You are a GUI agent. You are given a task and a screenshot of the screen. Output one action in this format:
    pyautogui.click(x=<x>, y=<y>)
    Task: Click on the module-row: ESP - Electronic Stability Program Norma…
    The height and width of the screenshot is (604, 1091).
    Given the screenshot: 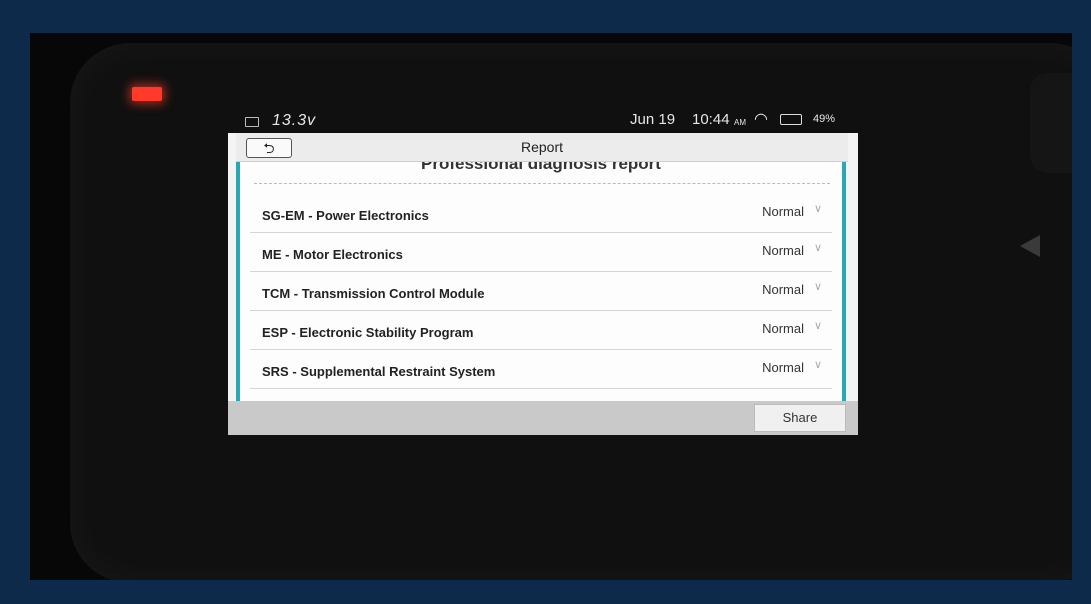 What is the action you would take?
    pyautogui.click(x=541, y=330)
    